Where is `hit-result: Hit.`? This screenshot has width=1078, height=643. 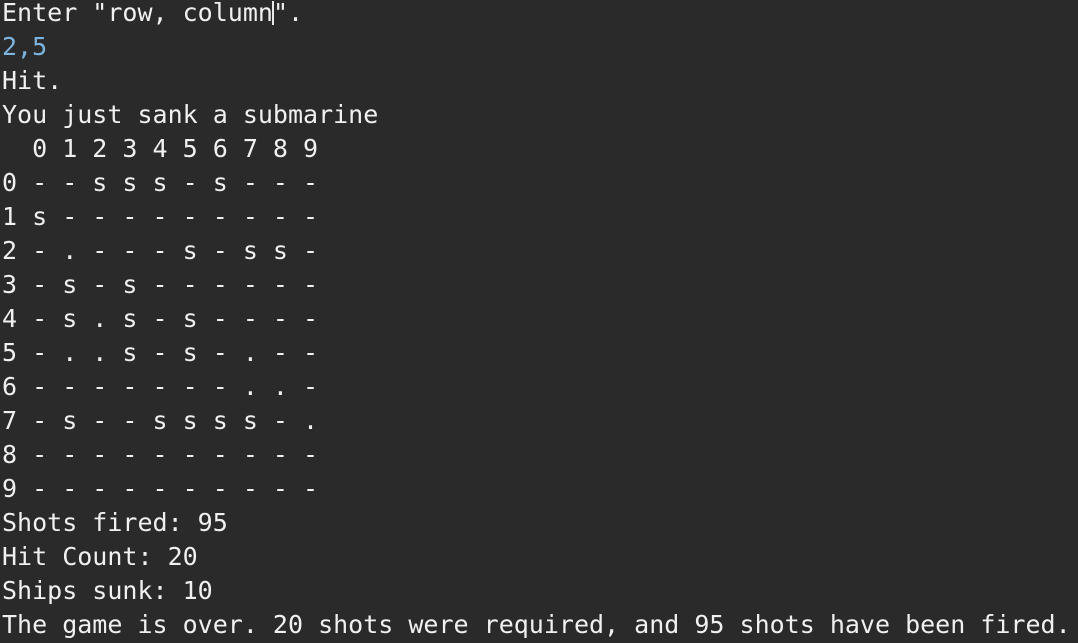
hit-result: Hit. is located at coordinates (32, 80).